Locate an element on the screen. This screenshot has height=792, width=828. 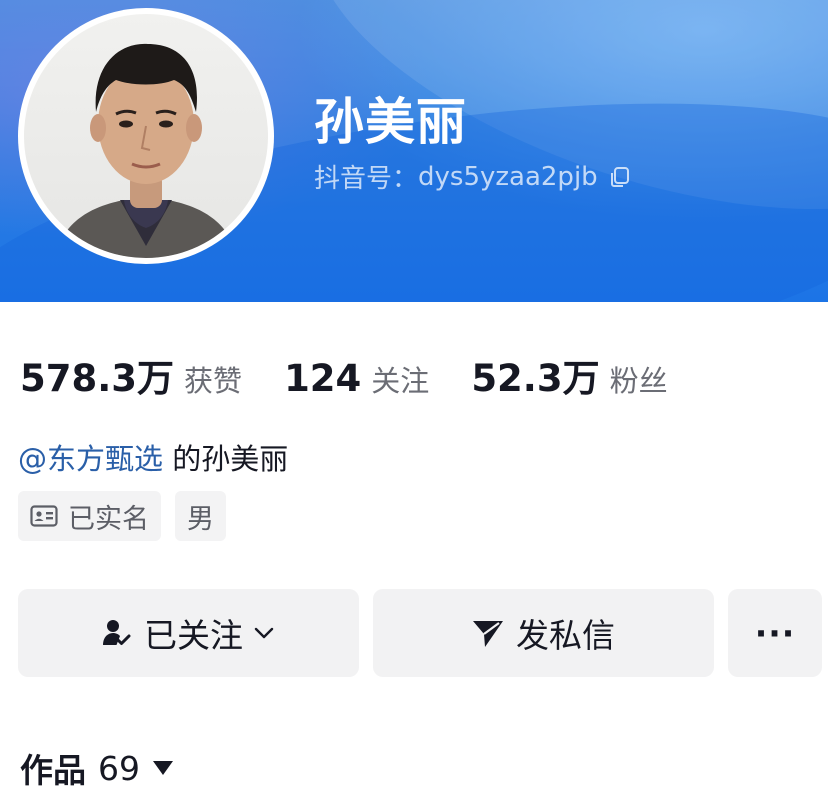
profile-stats: 578.3万 获赞 124 关注 52.3万 粉丝 is located at coordinates (365, 375).